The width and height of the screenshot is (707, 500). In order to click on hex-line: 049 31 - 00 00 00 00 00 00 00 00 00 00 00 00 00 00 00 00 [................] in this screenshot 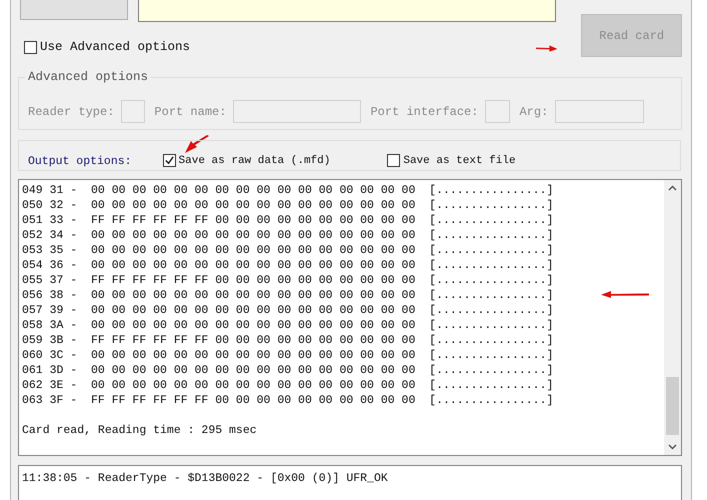, I will do `click(288, 190)`.